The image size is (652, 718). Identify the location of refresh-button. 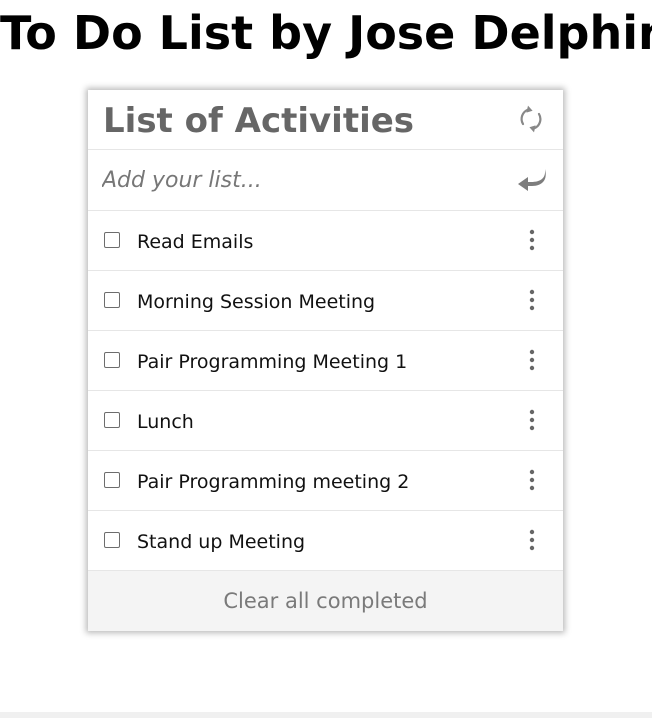
(531, 119).